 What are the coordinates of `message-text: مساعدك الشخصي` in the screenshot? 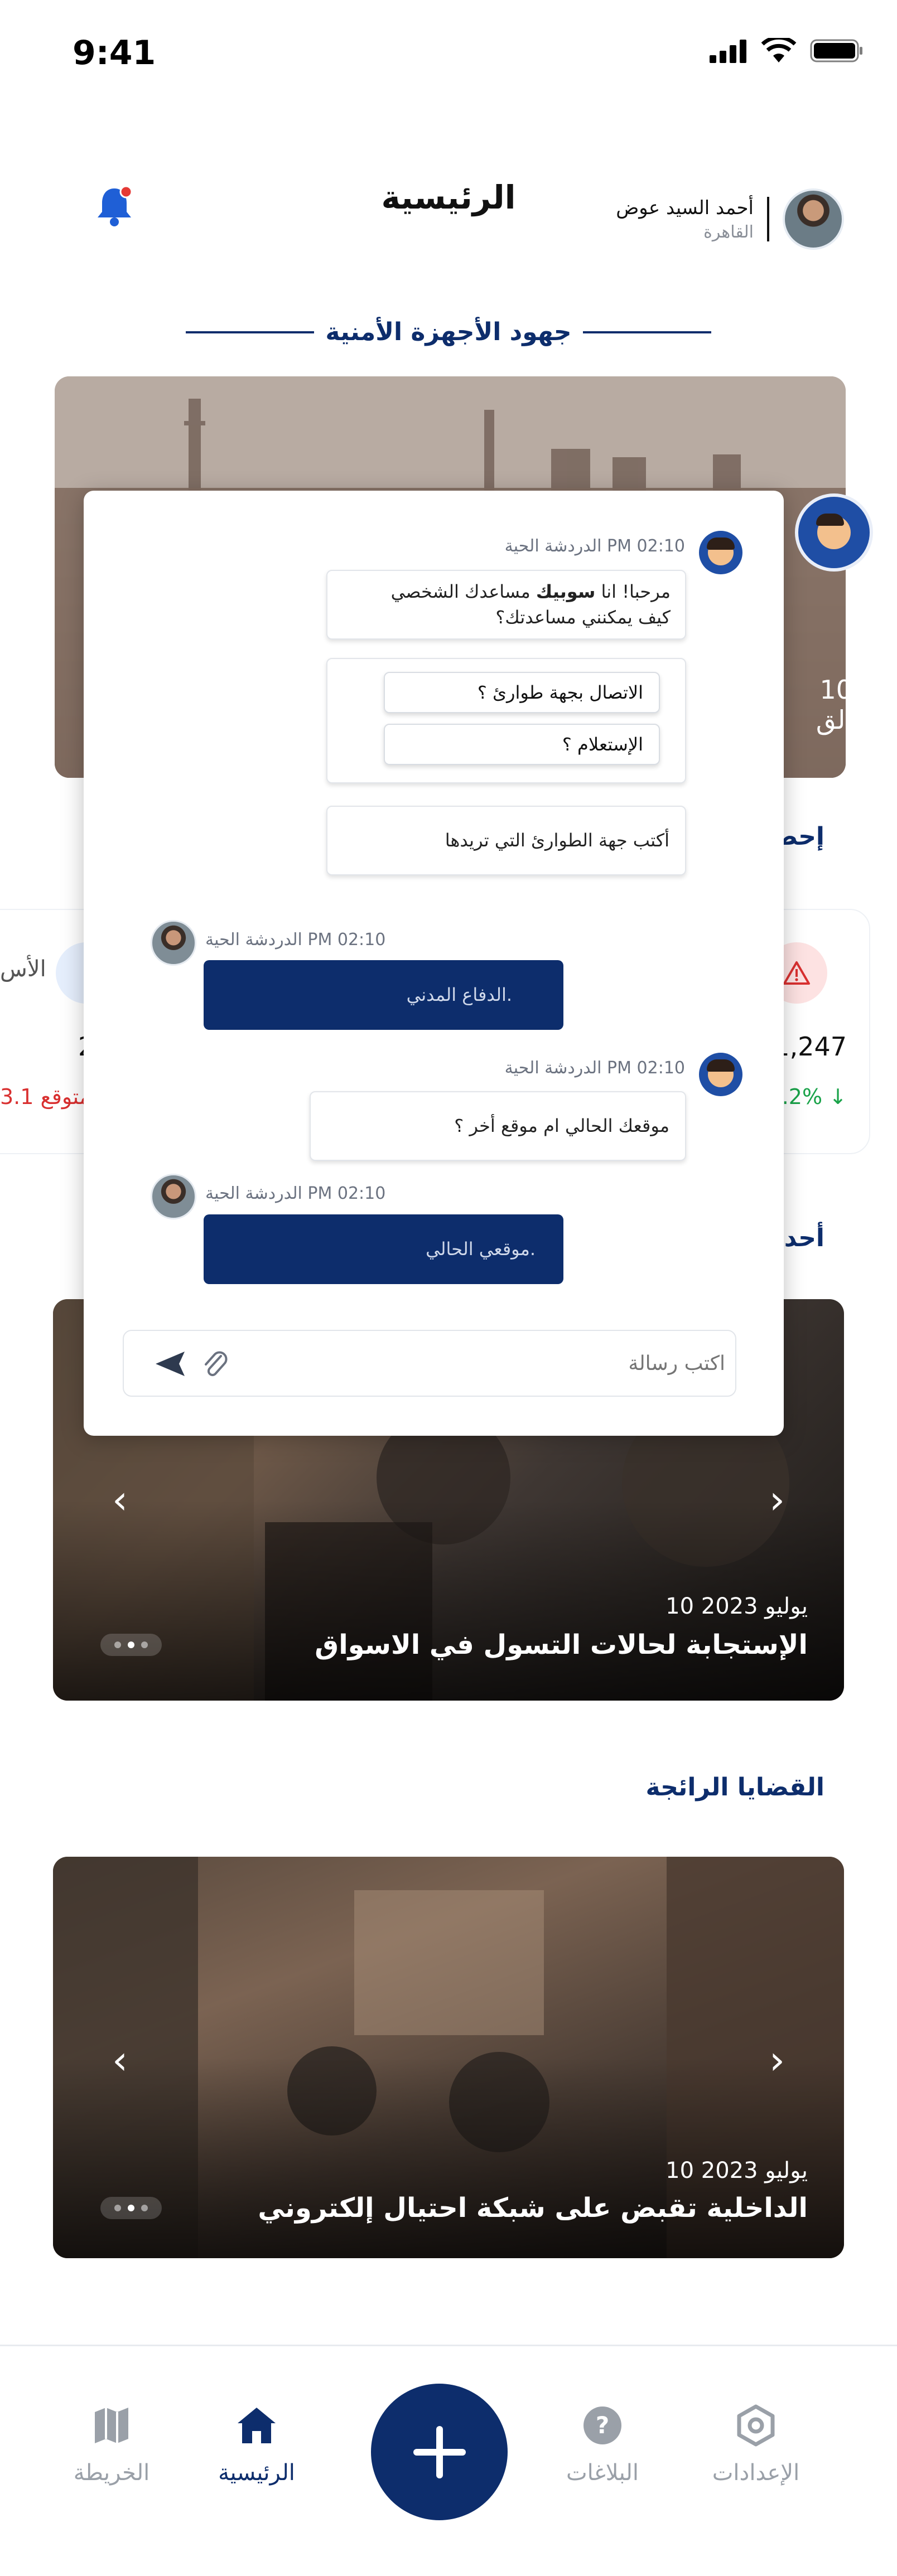 It's located at (463, 591).